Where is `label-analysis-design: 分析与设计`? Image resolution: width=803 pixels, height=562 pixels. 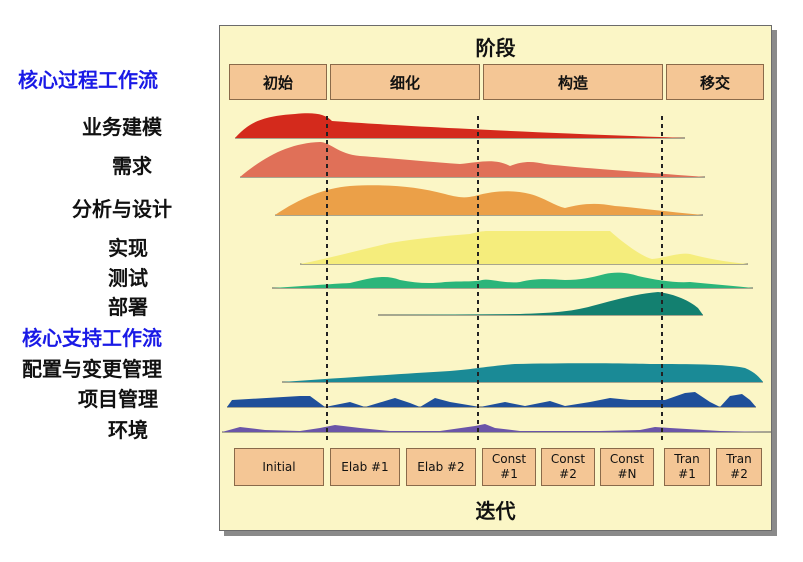
label-analysis-design: 分析与设计 is located at coordinates (122, 209).